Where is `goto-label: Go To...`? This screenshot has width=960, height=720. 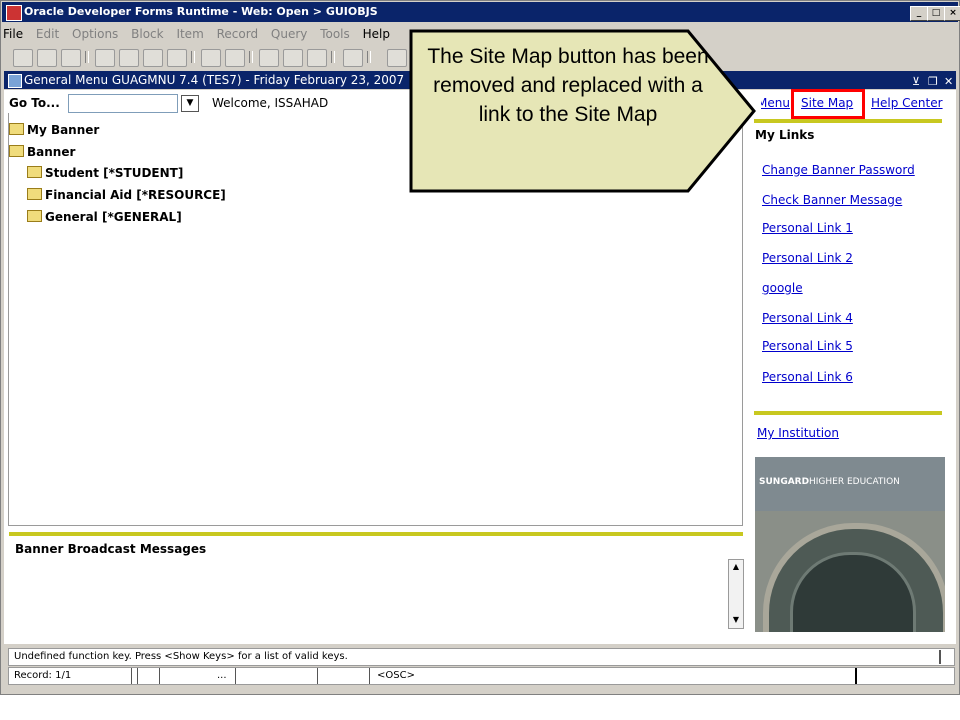
goto-label: Go To... is located at coordinates (34, 103).